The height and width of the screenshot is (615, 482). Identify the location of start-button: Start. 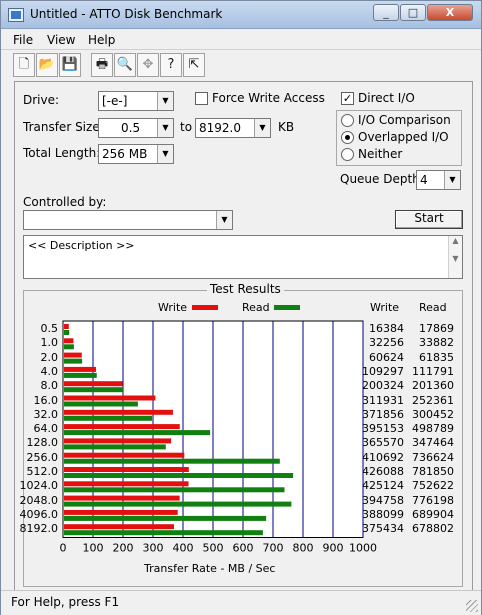
(429, 219).